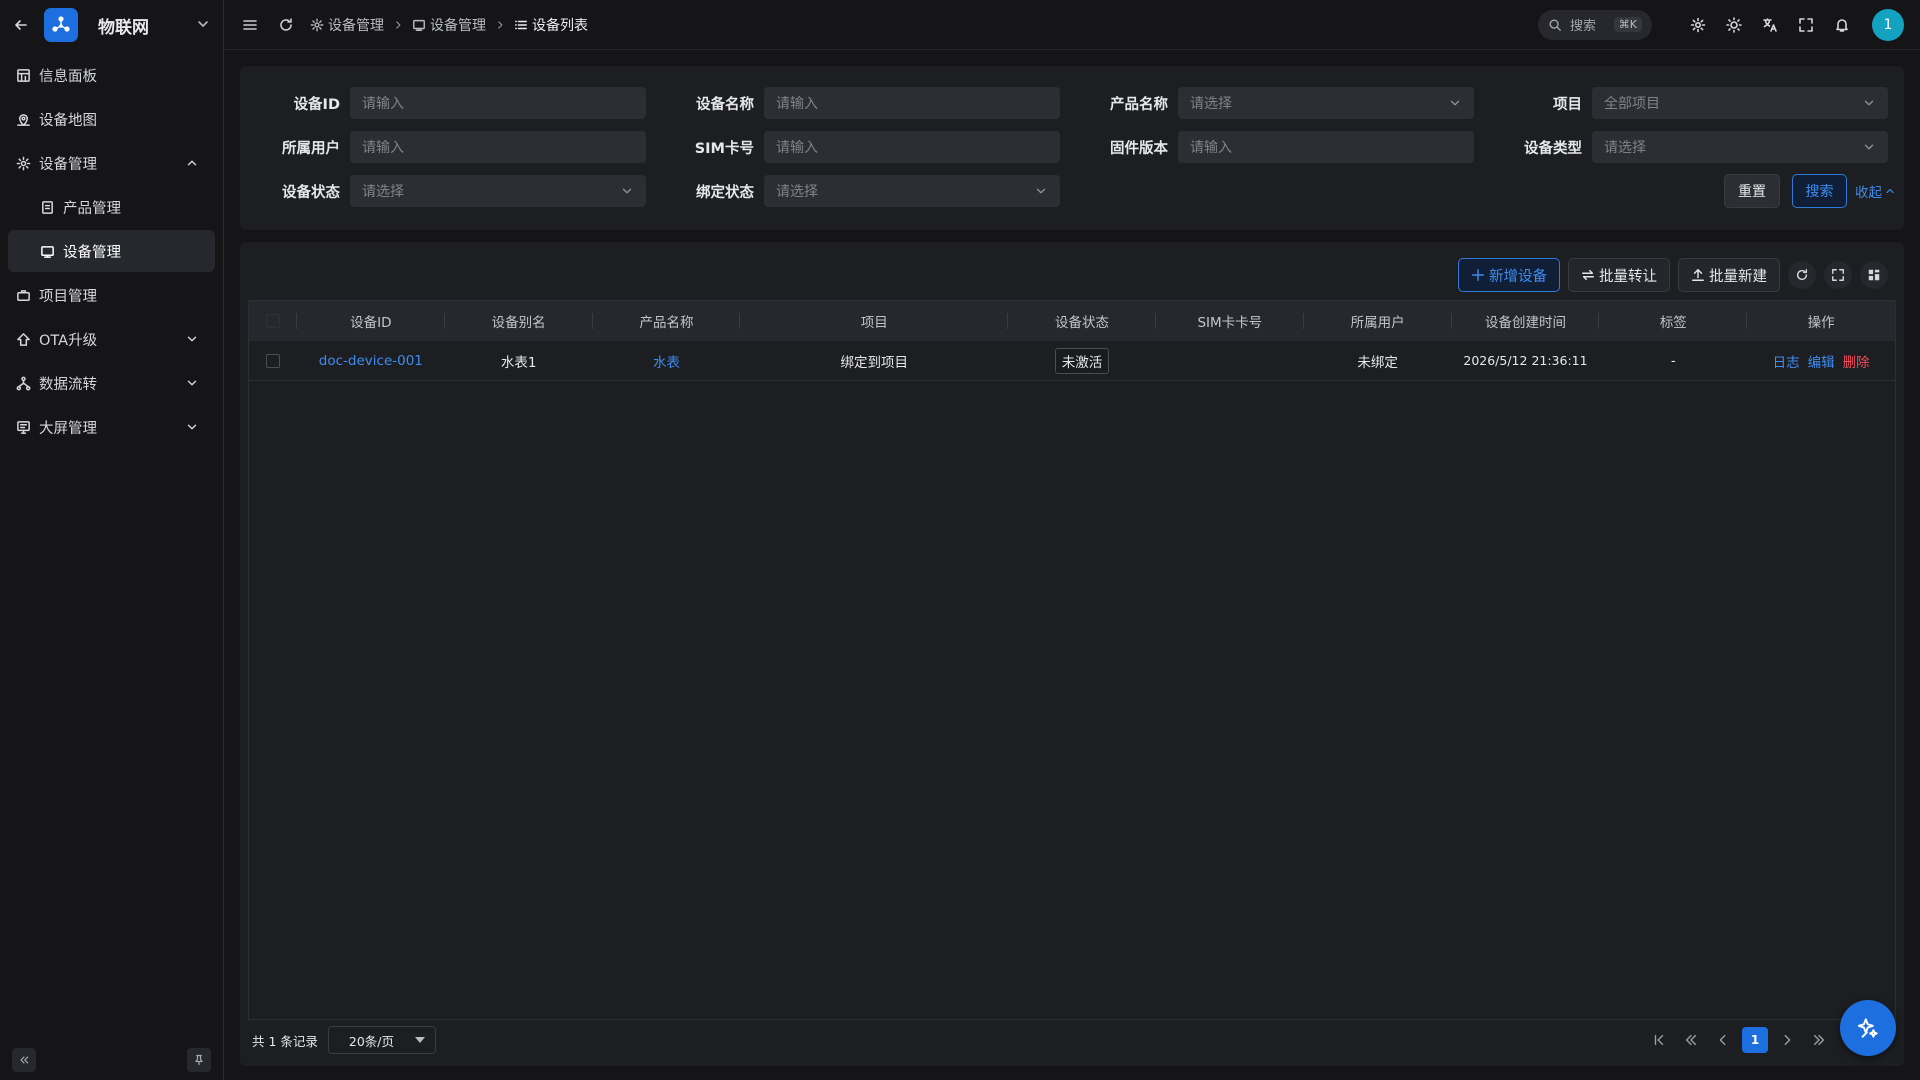 This screenshot has height=1080, width=1920. What do you see at coordinates (1072, 25) in the screenshot?
I see `topbar: 设备管理 设备管理 设备列表 搜索 ⌘K 1` at bounding box center [1072, 25].